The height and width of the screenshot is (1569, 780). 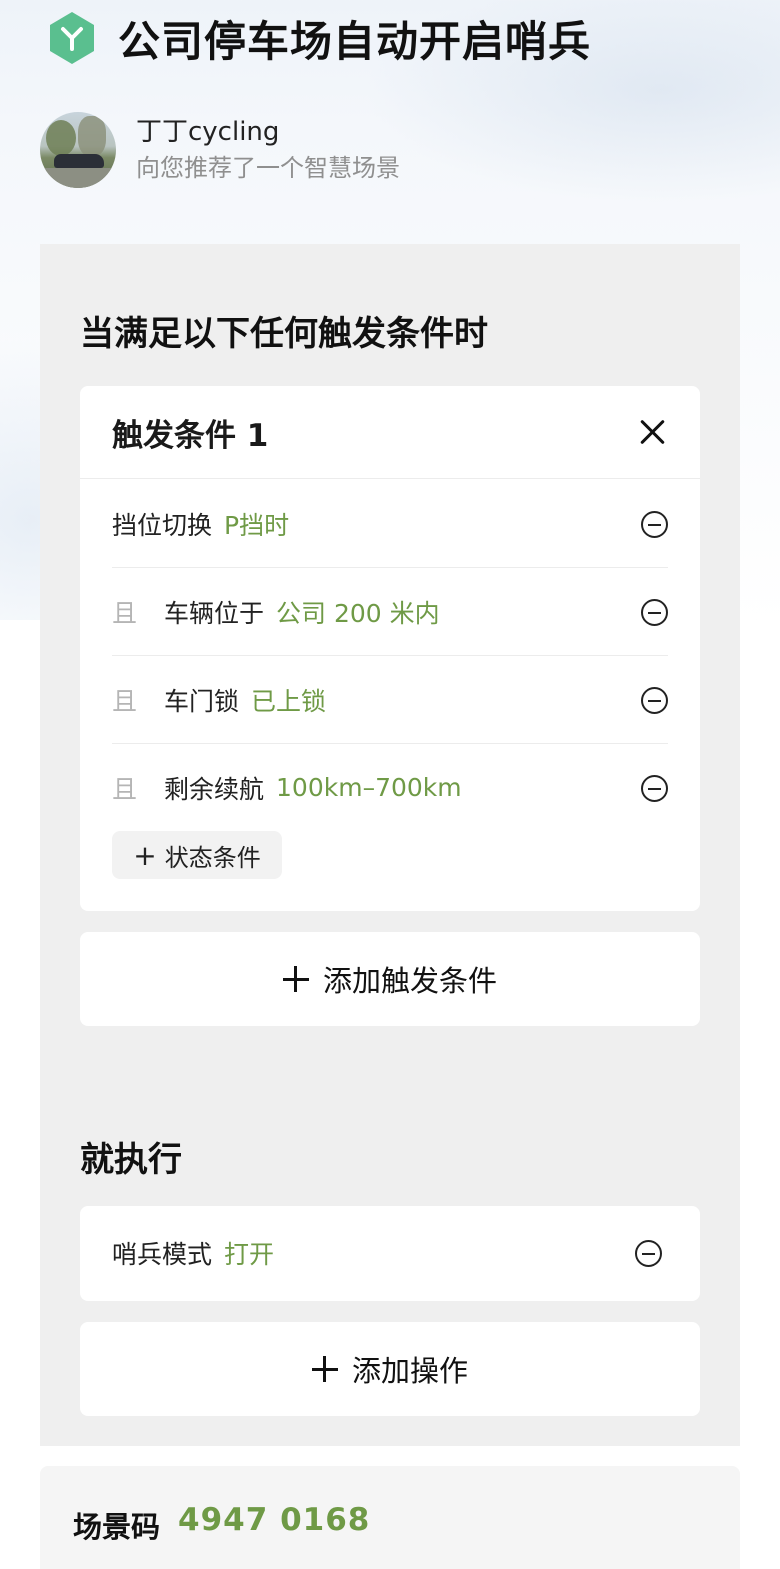 I want to click on page-header: 公司停车场自动开启哨兵, so click(x=319, y=38).